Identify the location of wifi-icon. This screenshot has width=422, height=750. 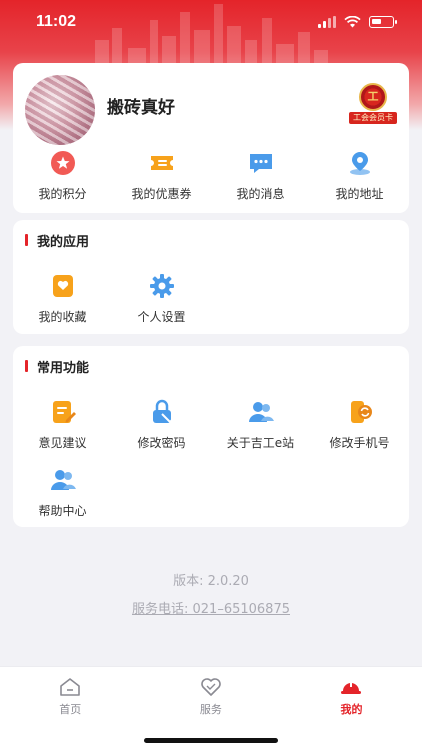
(352, 22).